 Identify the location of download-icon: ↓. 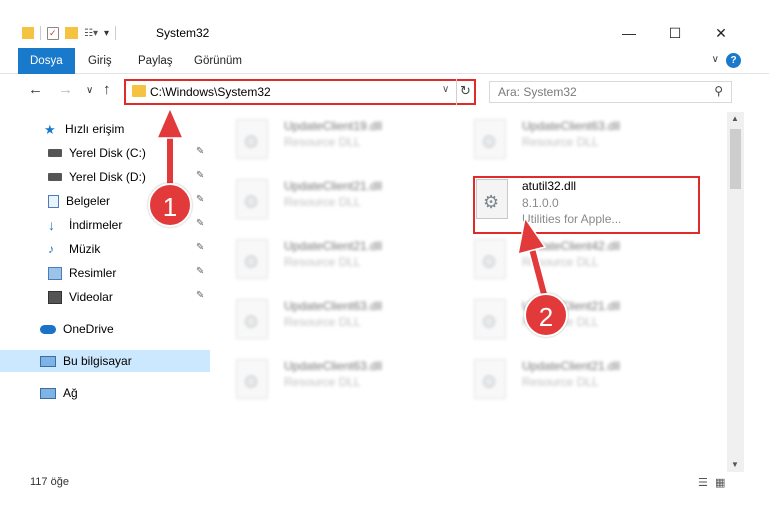
(51, 224).